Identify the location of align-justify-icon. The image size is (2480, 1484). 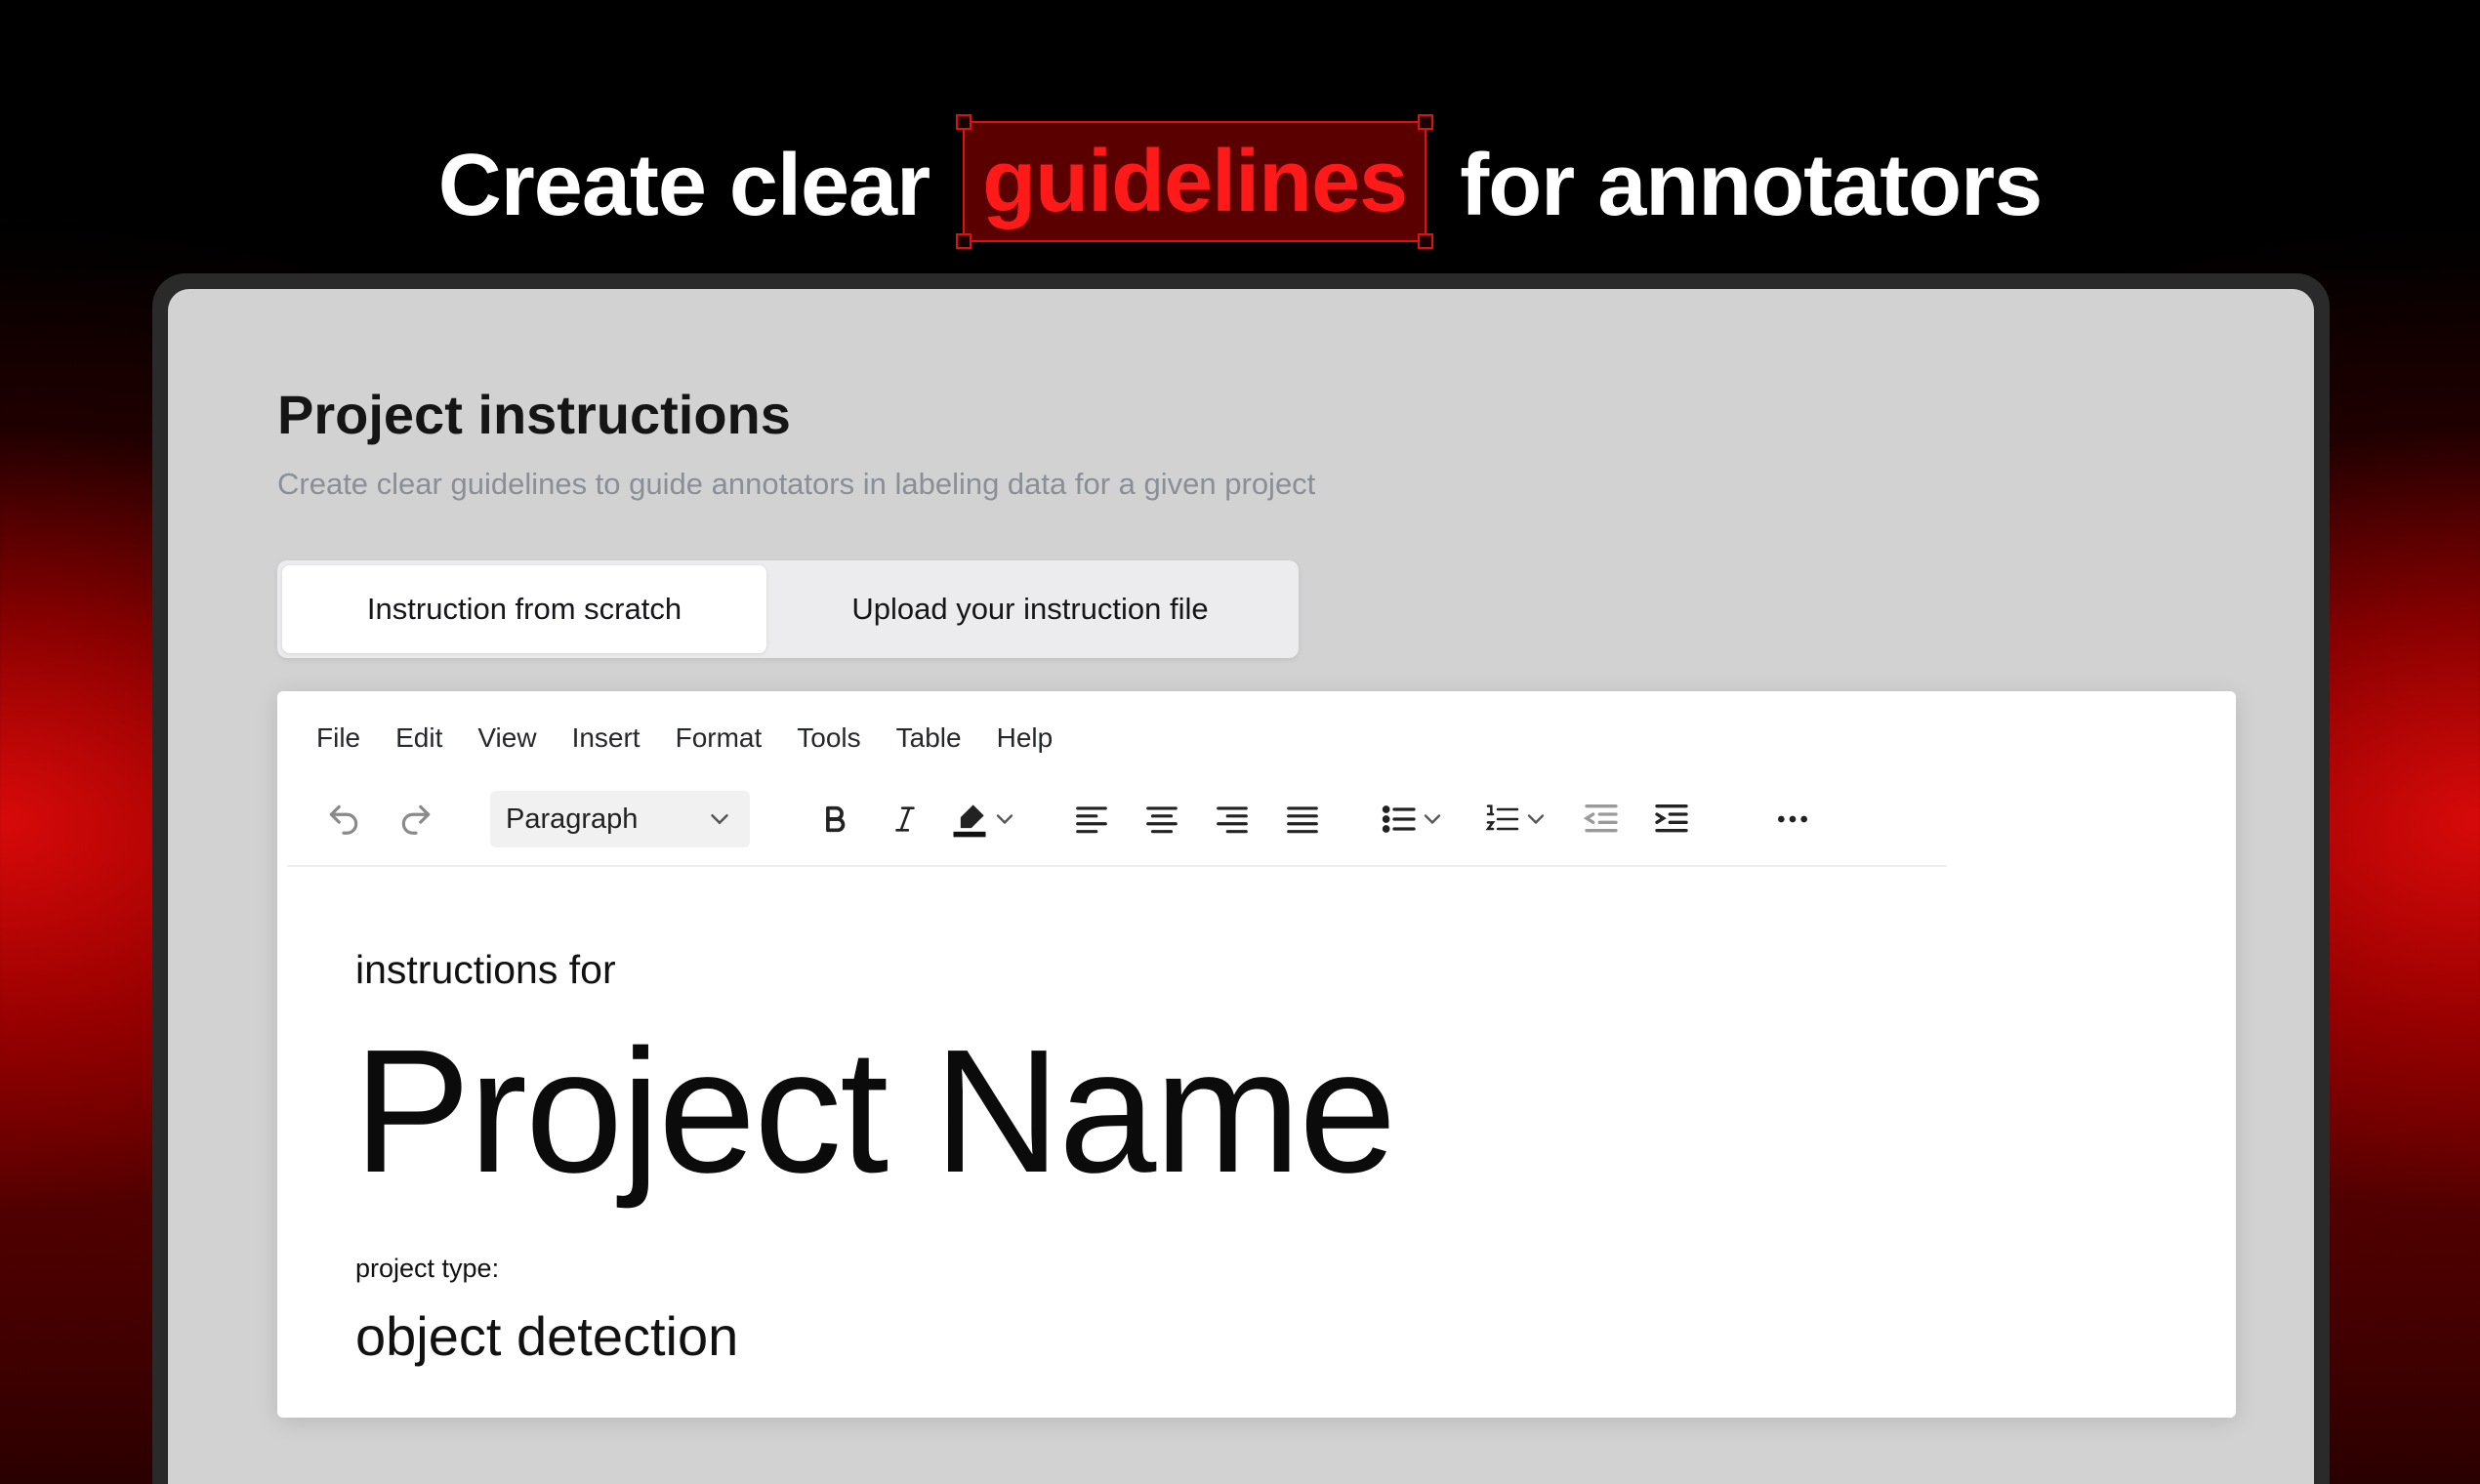
(1302, 820).